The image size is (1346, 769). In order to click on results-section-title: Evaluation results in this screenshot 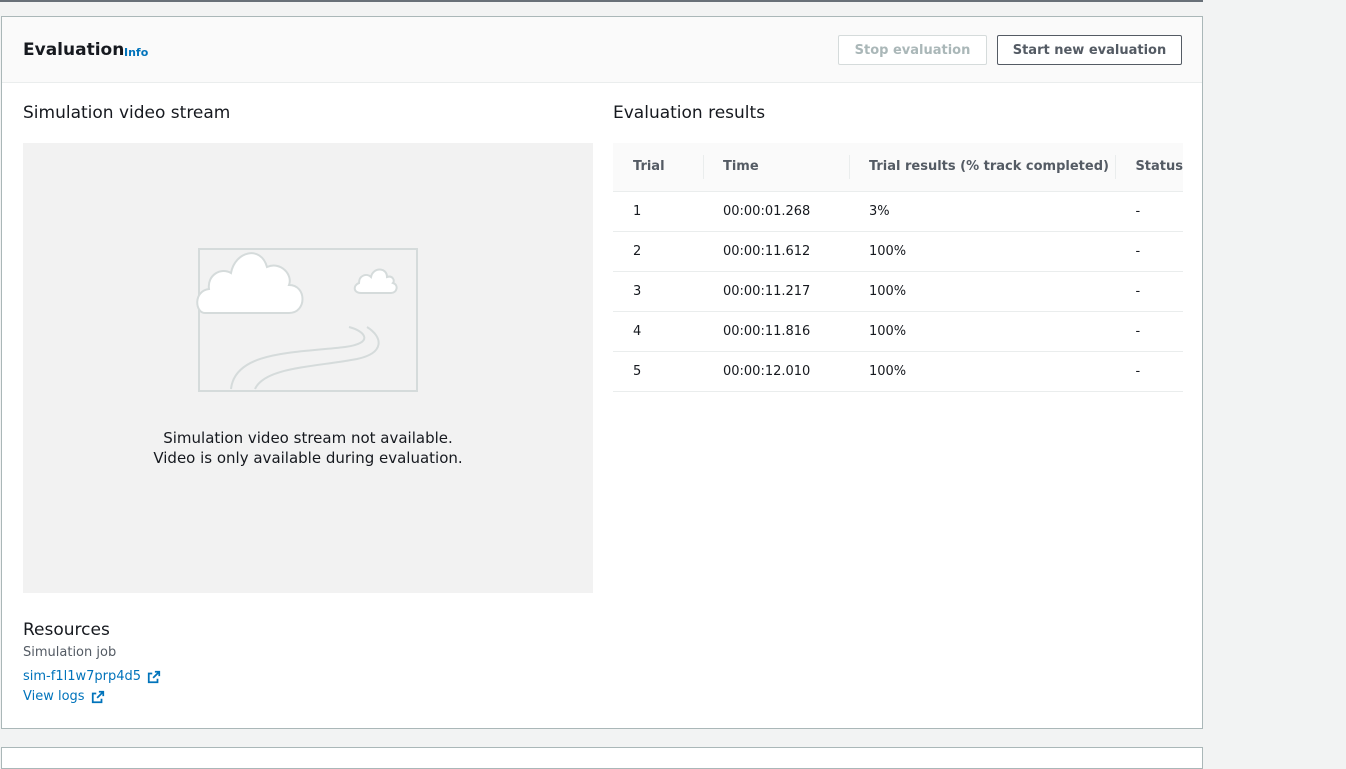, I will do `click(689, 113)`.